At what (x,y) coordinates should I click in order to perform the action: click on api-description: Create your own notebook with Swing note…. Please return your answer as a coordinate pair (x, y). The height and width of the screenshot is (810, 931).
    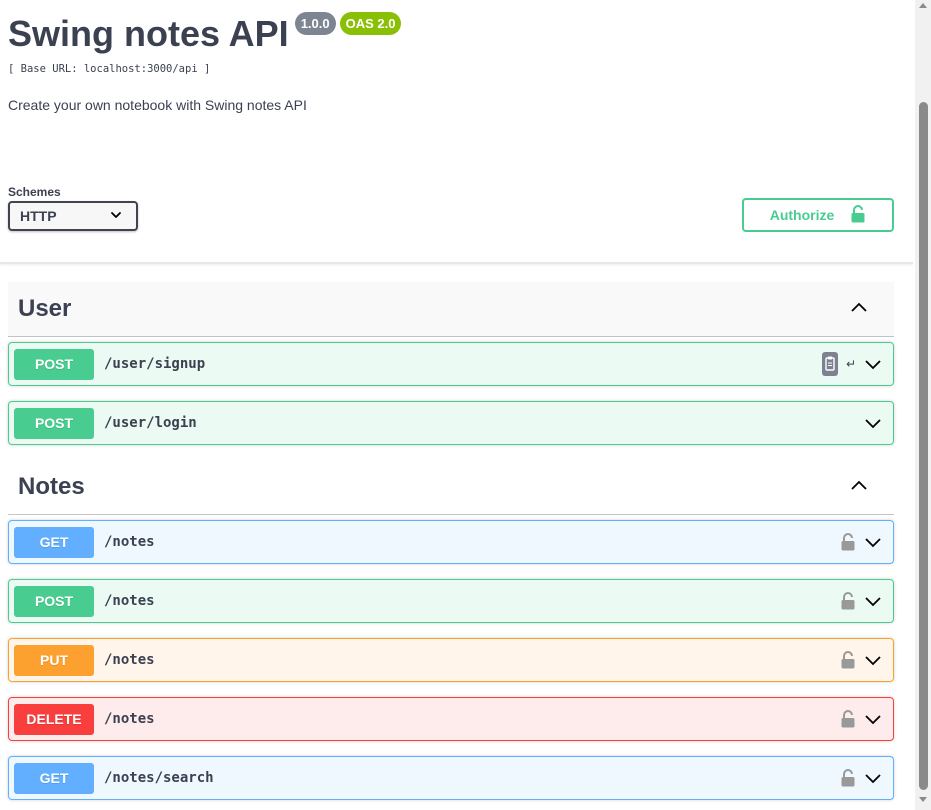
    Looking at the image, I should click on (157, 105).